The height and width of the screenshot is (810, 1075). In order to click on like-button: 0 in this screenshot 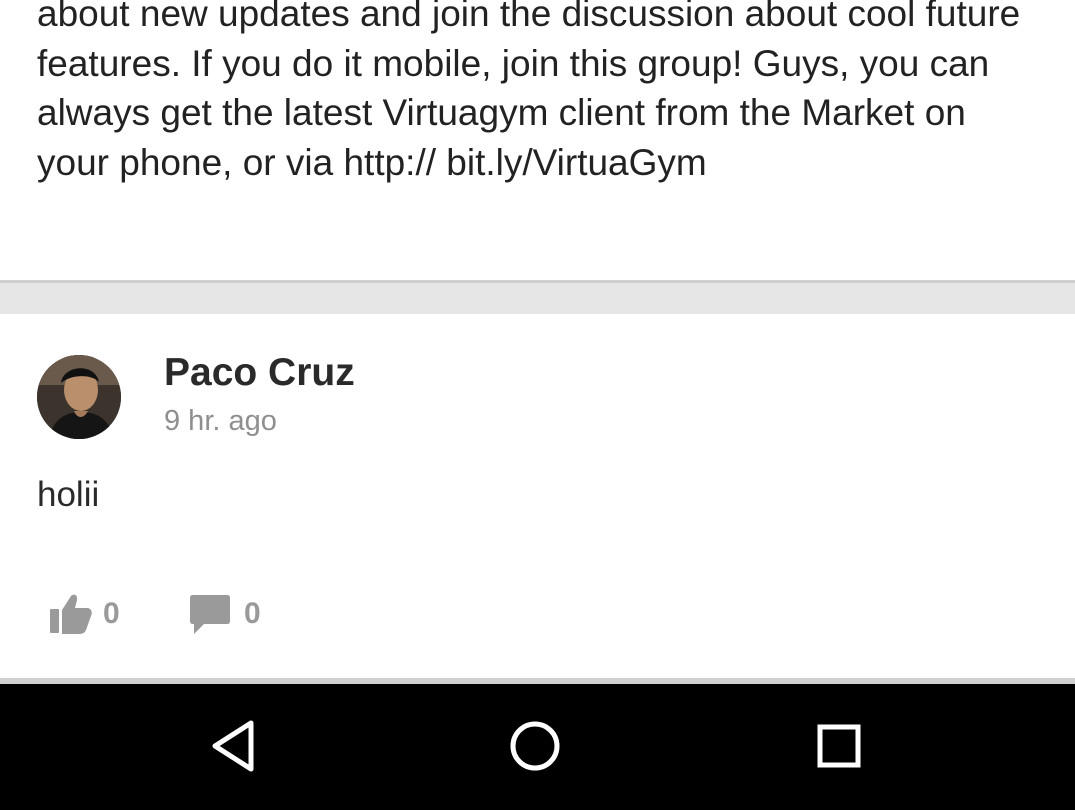, I will do `click(83, 614)`.